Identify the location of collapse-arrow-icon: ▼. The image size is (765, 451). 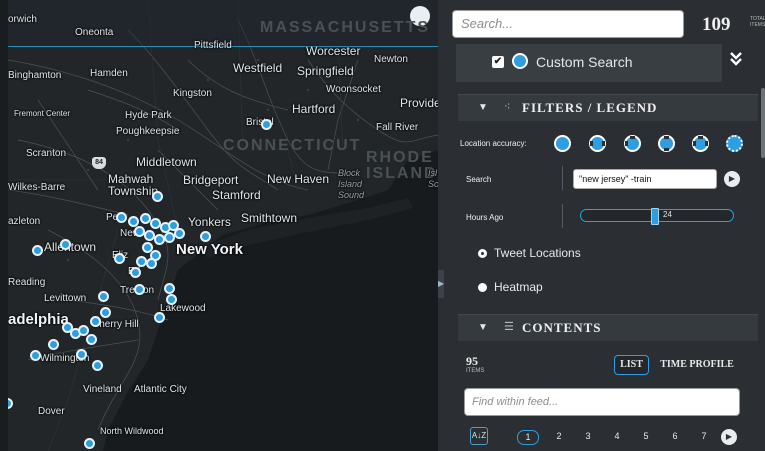
(483, 107).